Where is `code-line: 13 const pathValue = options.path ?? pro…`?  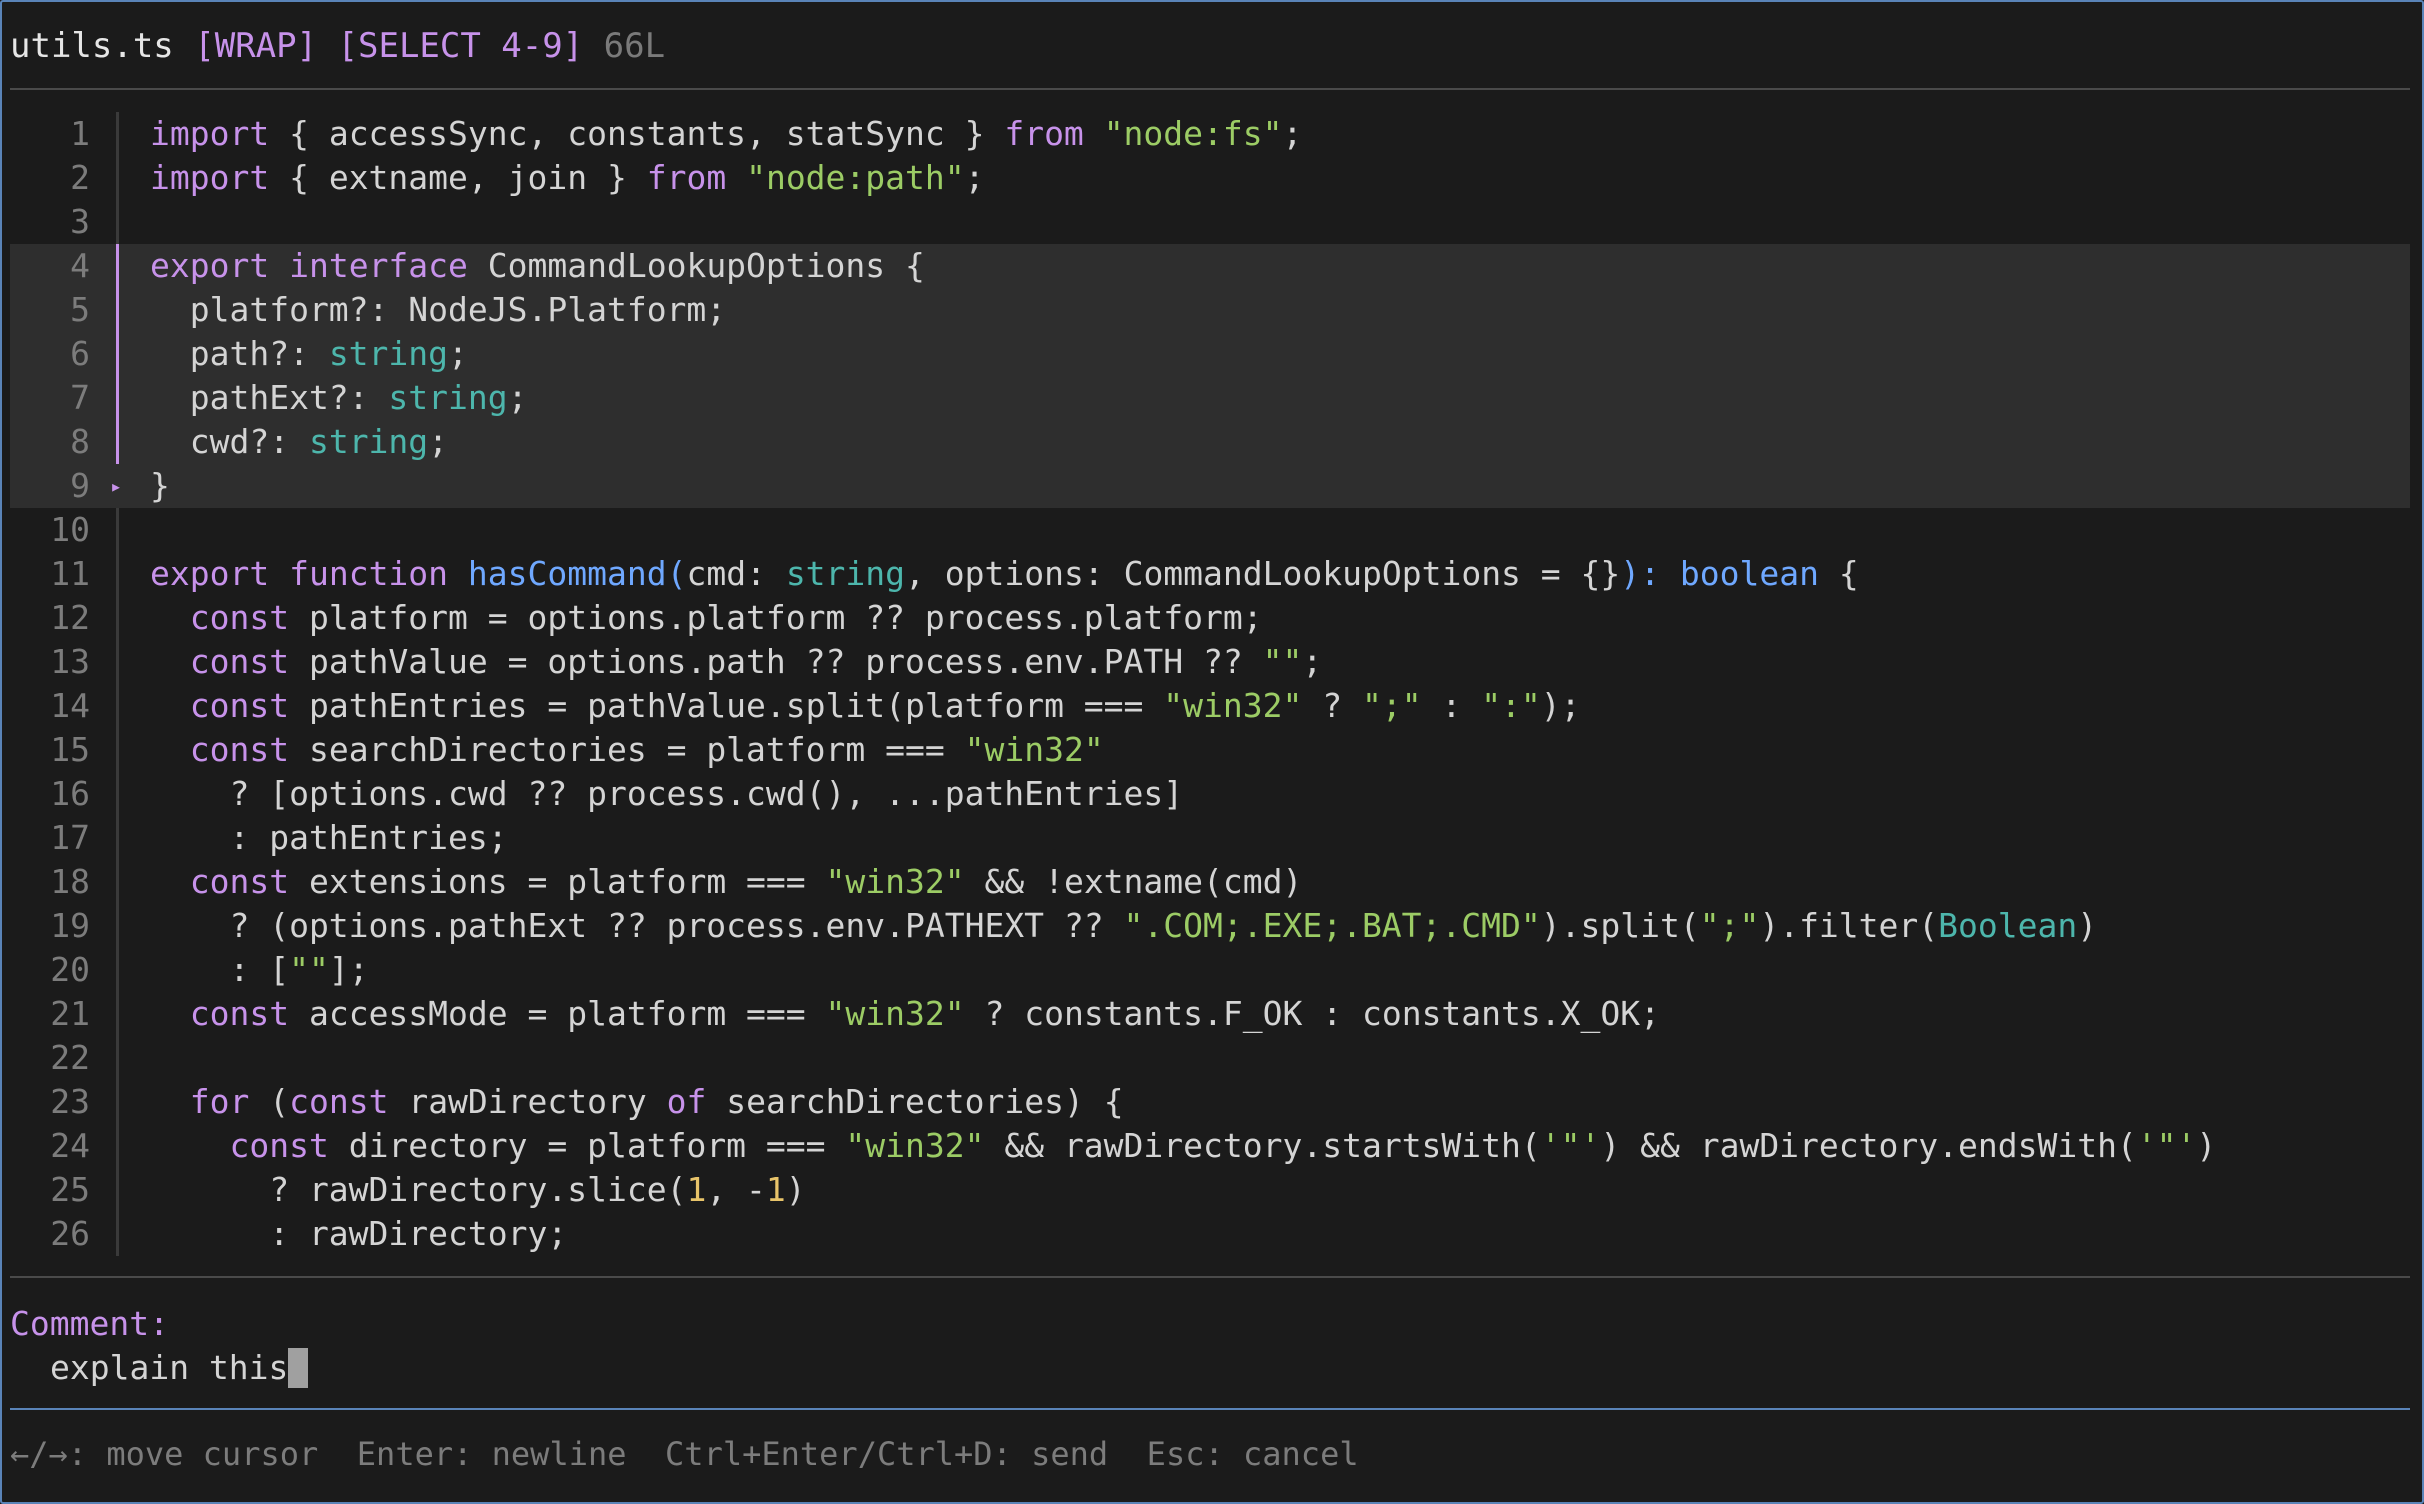
code-line: 13 const pathValue = options.path ?? pro… is located at coordinates (1210, 662).